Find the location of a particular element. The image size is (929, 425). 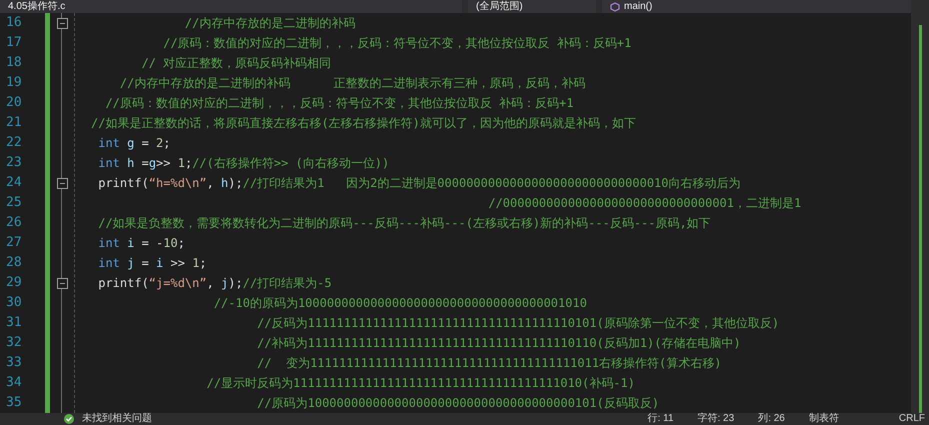

line-number: 20 is located at coordinates (14, 103).